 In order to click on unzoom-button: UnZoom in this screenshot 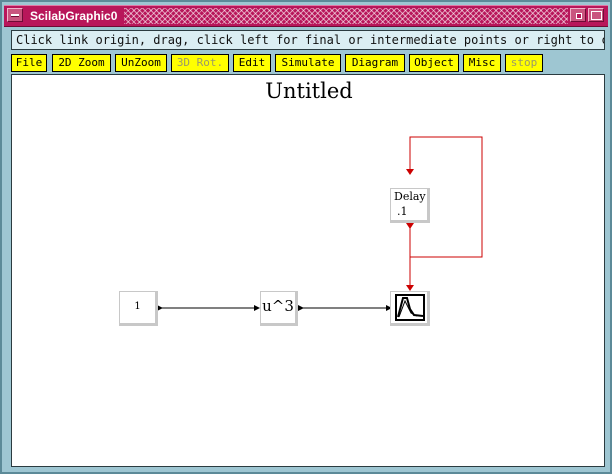, I will do `click(141, 63)`.